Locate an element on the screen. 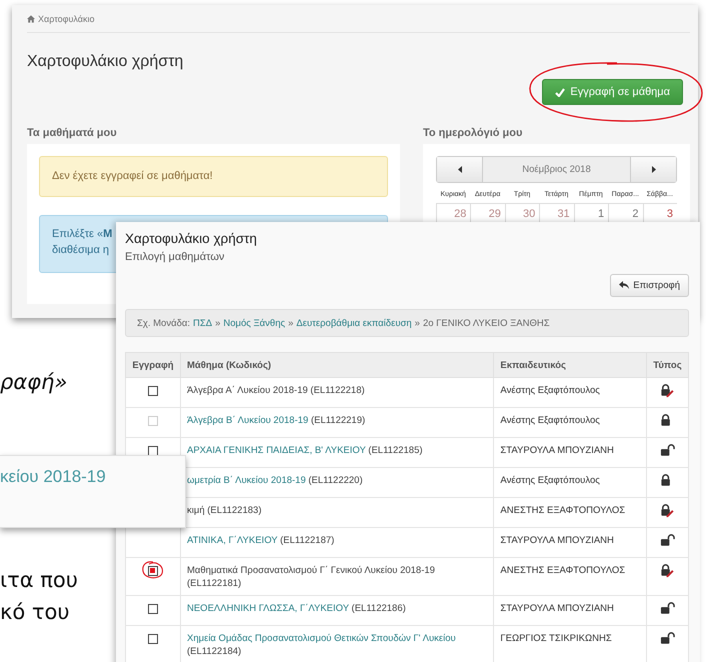 The height and width of the screenshot is (662, 710). page-subtitle: Επιλογή μαθημάτων is located at coordinates (175, 257).